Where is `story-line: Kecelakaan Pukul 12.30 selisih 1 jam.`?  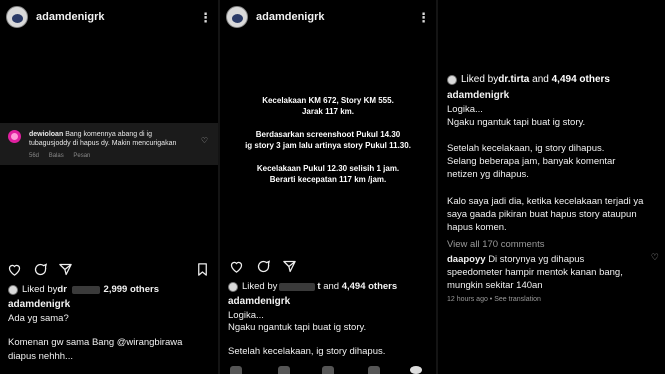
story-line: Kecelakaan Pukul 12.30 selisih 1 jam. is located at coordinates (328, 168).